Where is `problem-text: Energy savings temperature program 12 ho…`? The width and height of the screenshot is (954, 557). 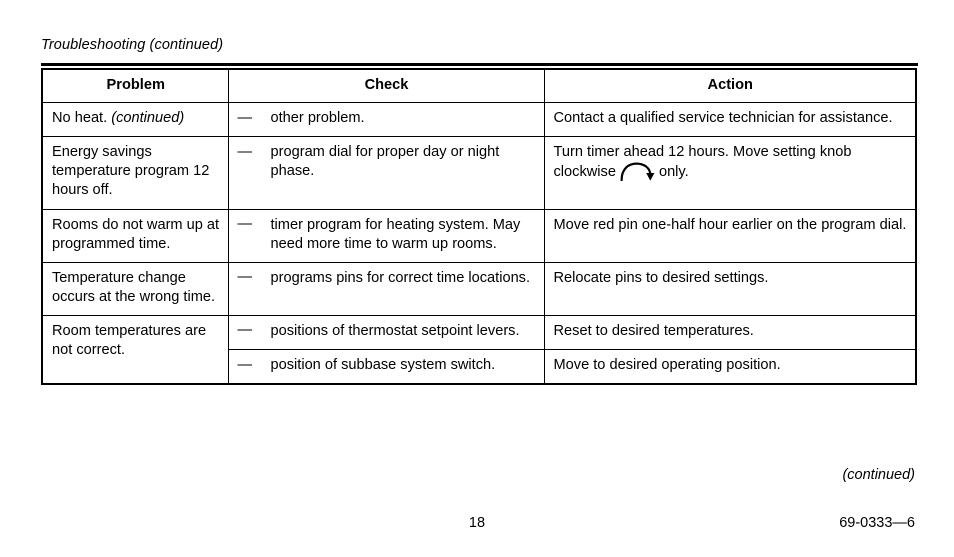
problem-text: Energy savings temperature program 12 ho… is located at coordinates (131, 171).